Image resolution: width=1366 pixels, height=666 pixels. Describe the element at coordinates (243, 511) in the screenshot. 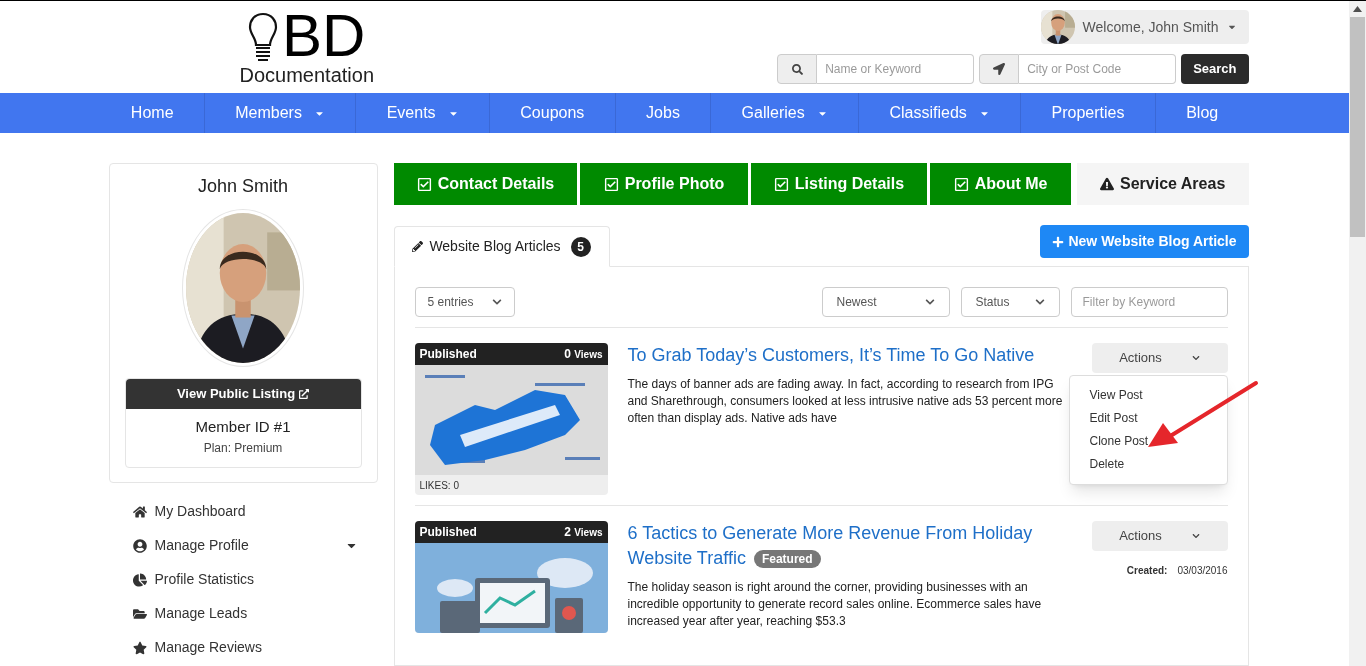

I see `sidebar-menu-item: My Dashboard` at that location.